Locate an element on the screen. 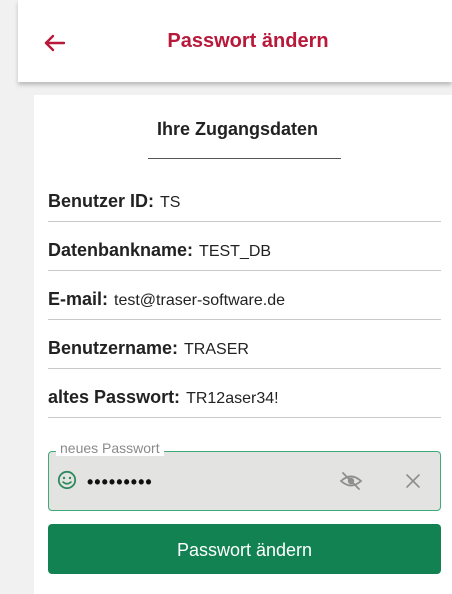 The image size is (452, 594). database-name-value: TEST_DB is located at coordinates (235, 251).